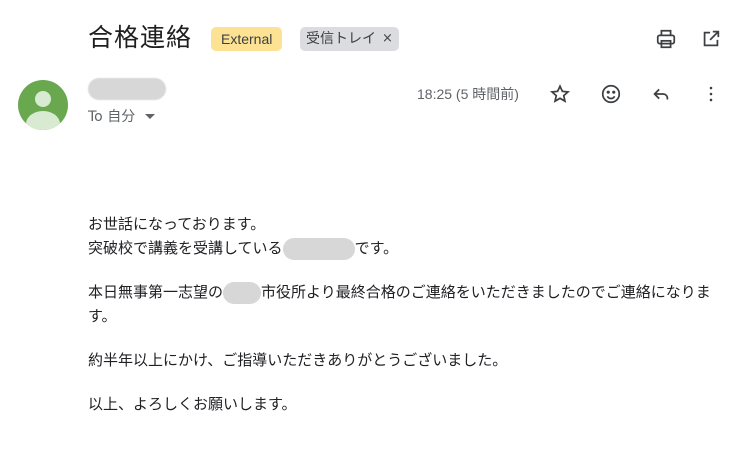 The image size is (746, 455). What do you see at coordinates (150, 116) in the screenshot?
I see `chevron-down-icon` at bounding box center [150, 116].